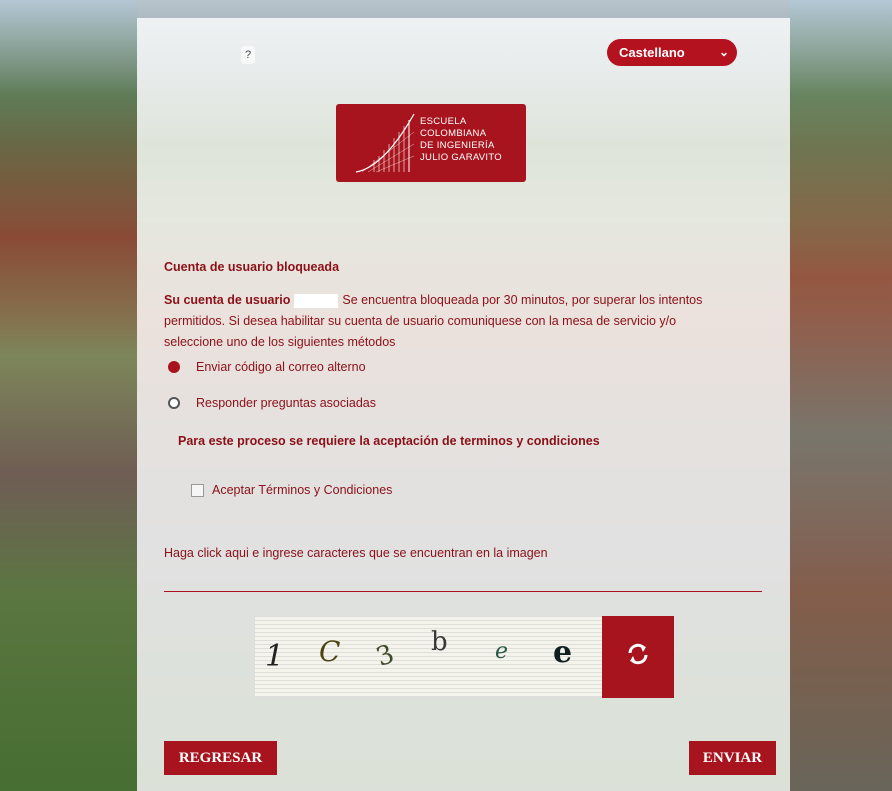 Image resolution: width=892 pixels, height=791 pixels. I want to click on username-redacted, so click(316, 300).